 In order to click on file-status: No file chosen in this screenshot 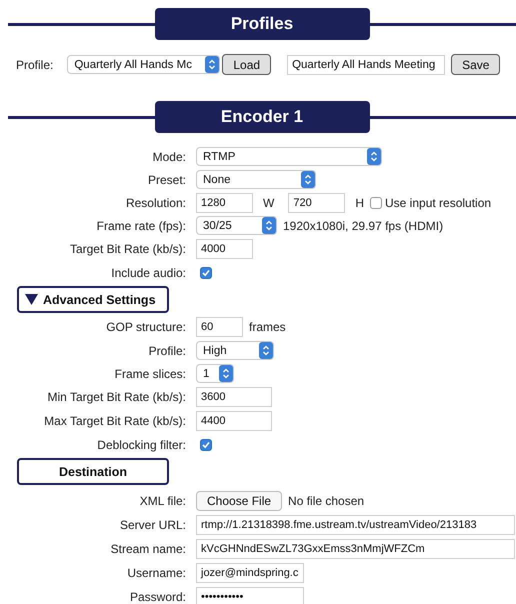, I will do `click(326, 501)`.